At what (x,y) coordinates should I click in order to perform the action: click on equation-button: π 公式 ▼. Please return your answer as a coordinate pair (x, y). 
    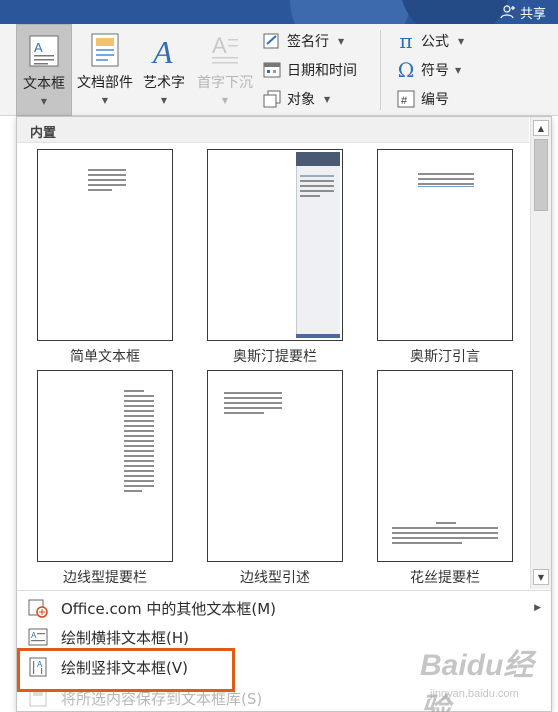
    Looking at the image, I should click on (430, 41).